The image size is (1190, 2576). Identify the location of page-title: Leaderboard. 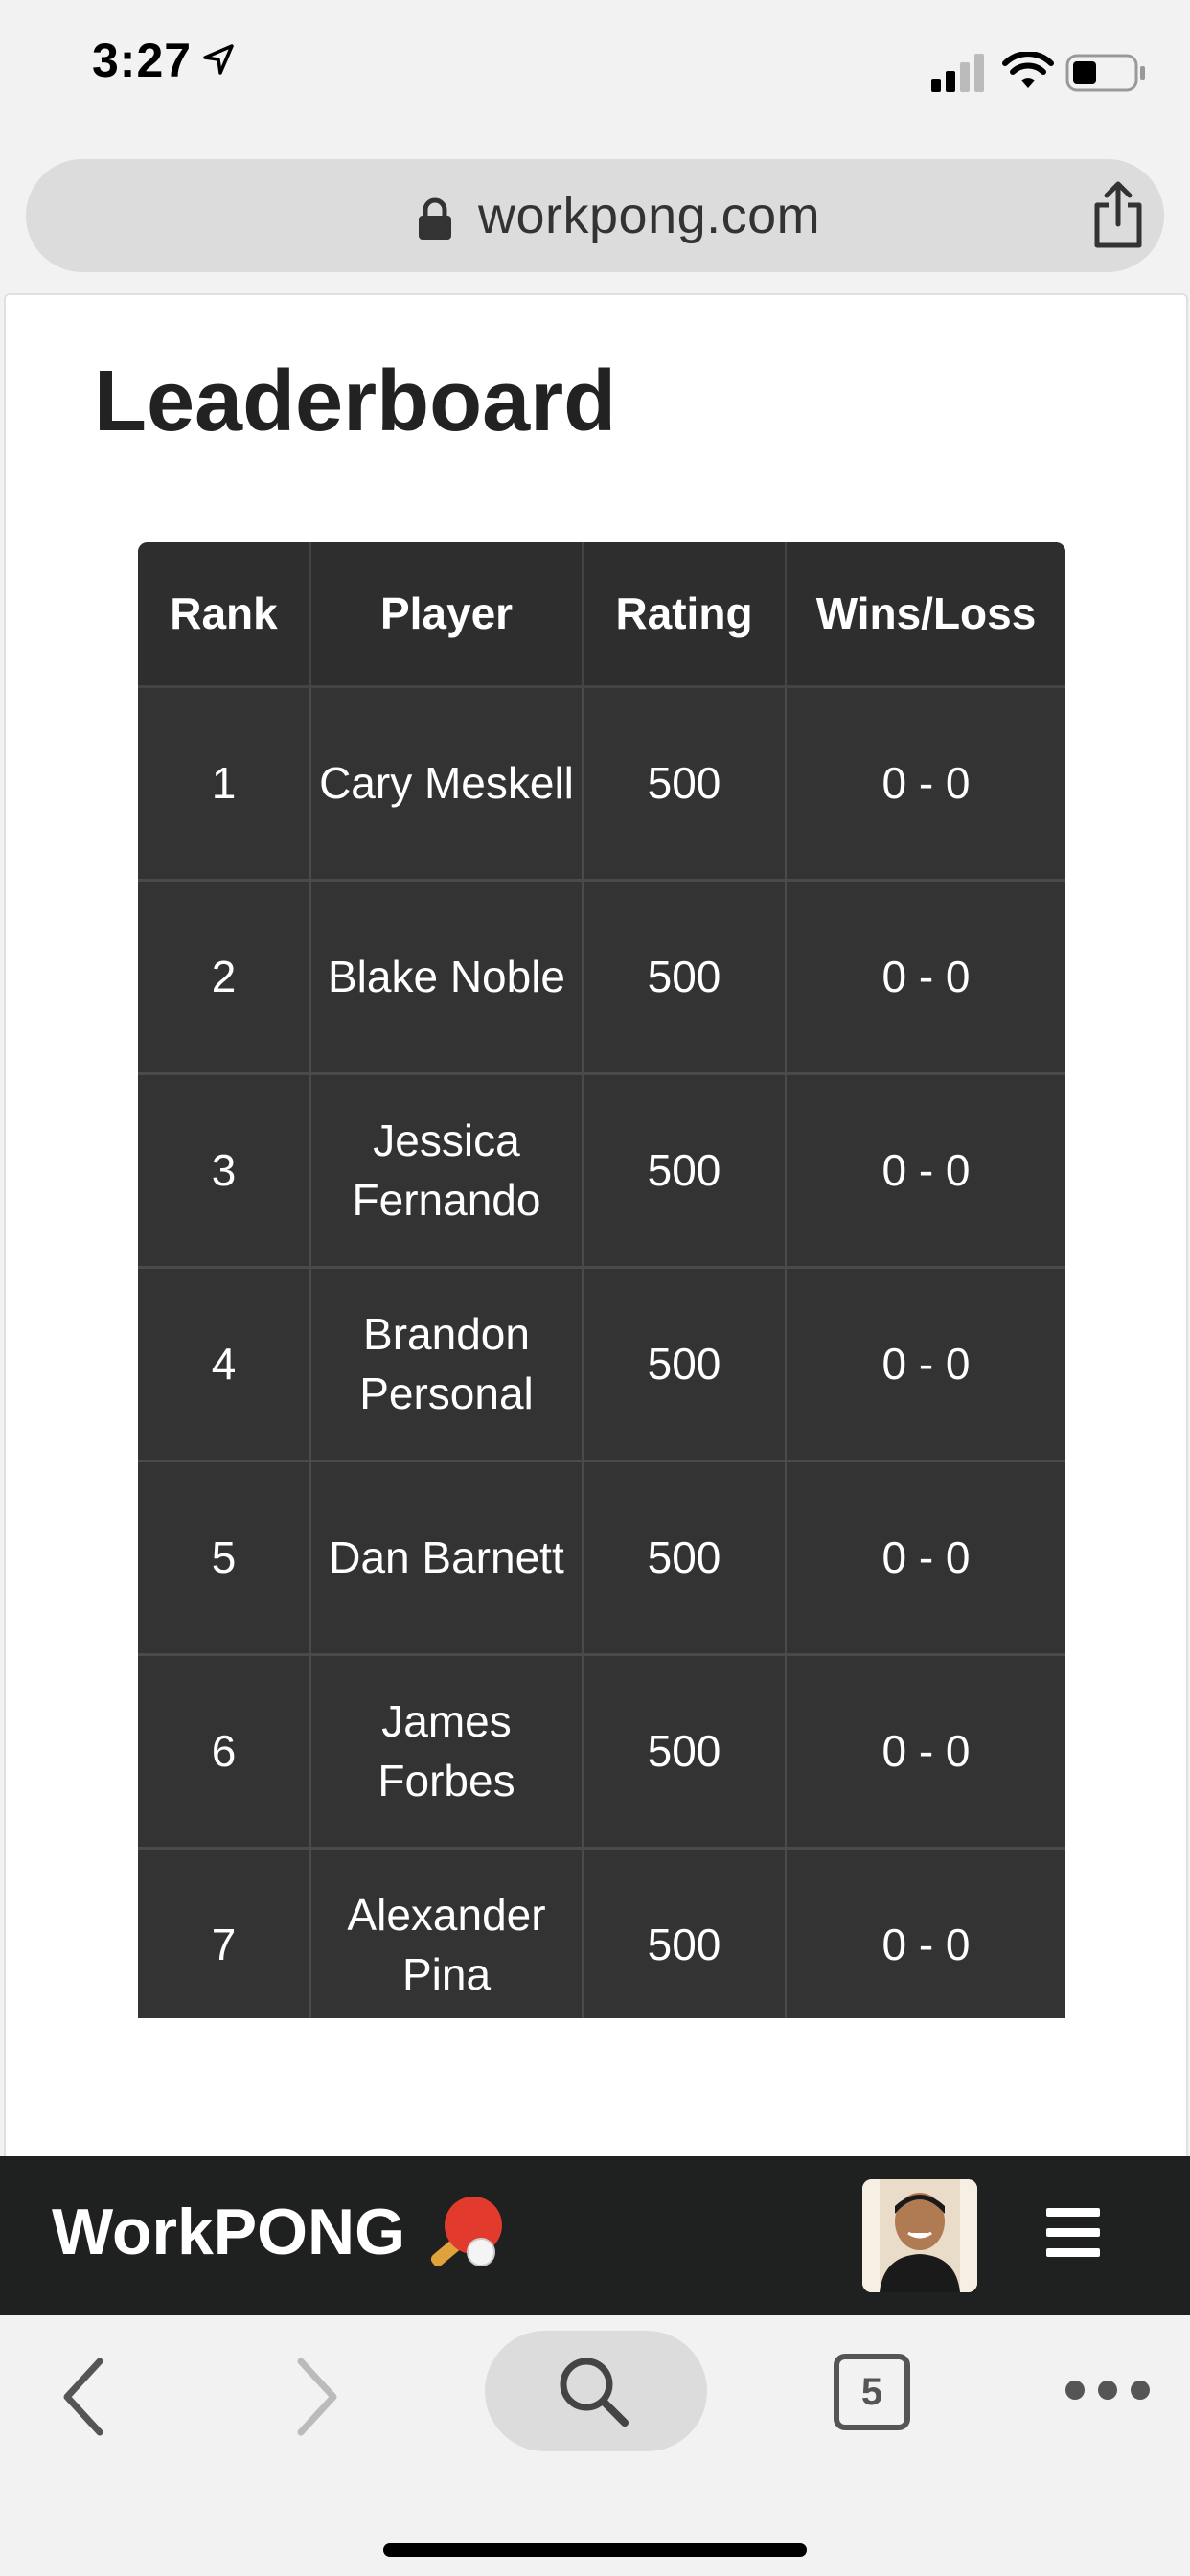
(356, 401).